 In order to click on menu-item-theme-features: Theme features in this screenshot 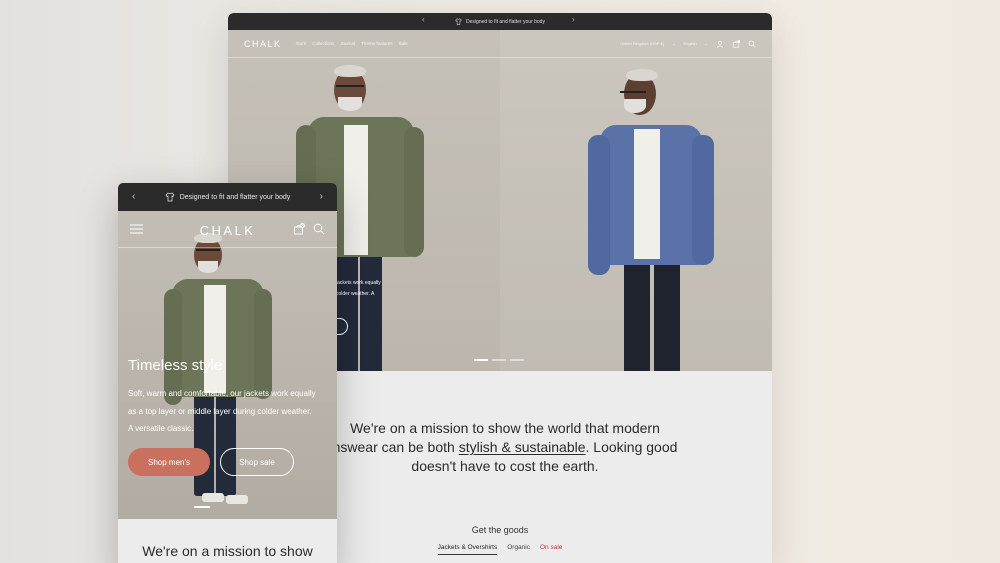, I will do `click(377, 43)`.